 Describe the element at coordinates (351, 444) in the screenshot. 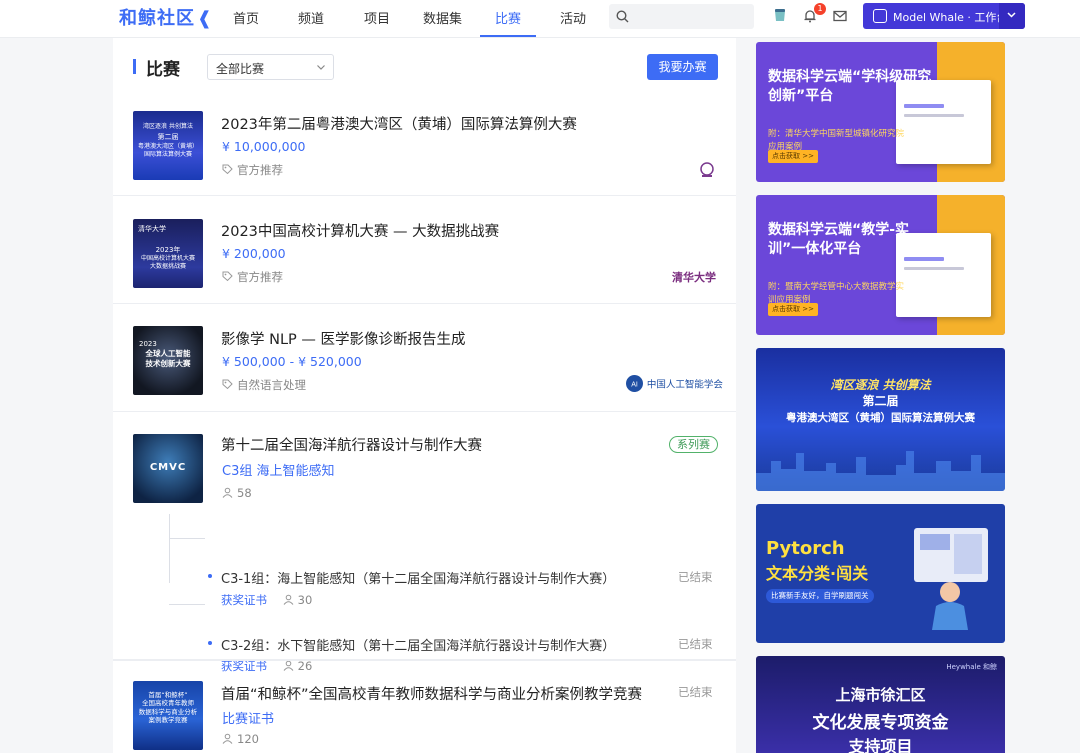

I see `competition-title: 第十二届全国海洋航行器设计与制作大赛` at that location.